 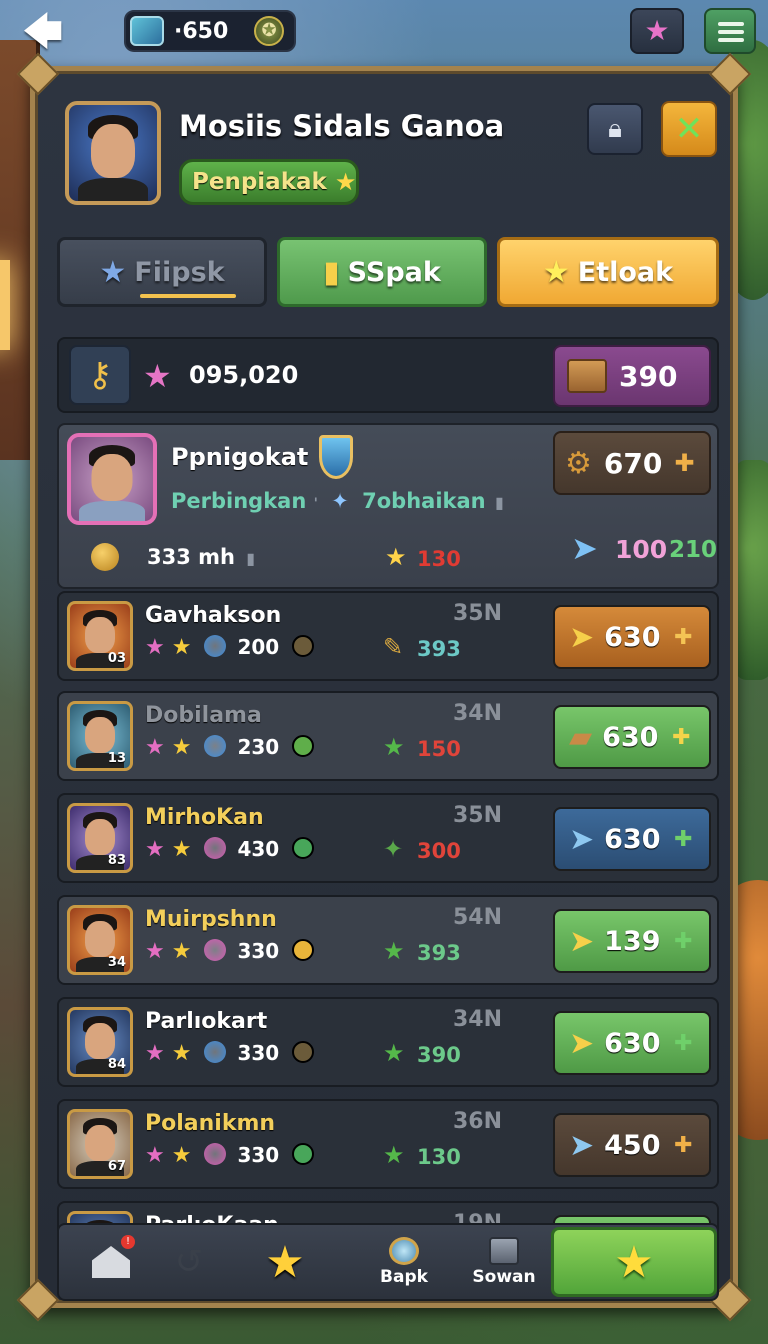 I want to click on row-distance: 54N, so click(x=478, y=917).